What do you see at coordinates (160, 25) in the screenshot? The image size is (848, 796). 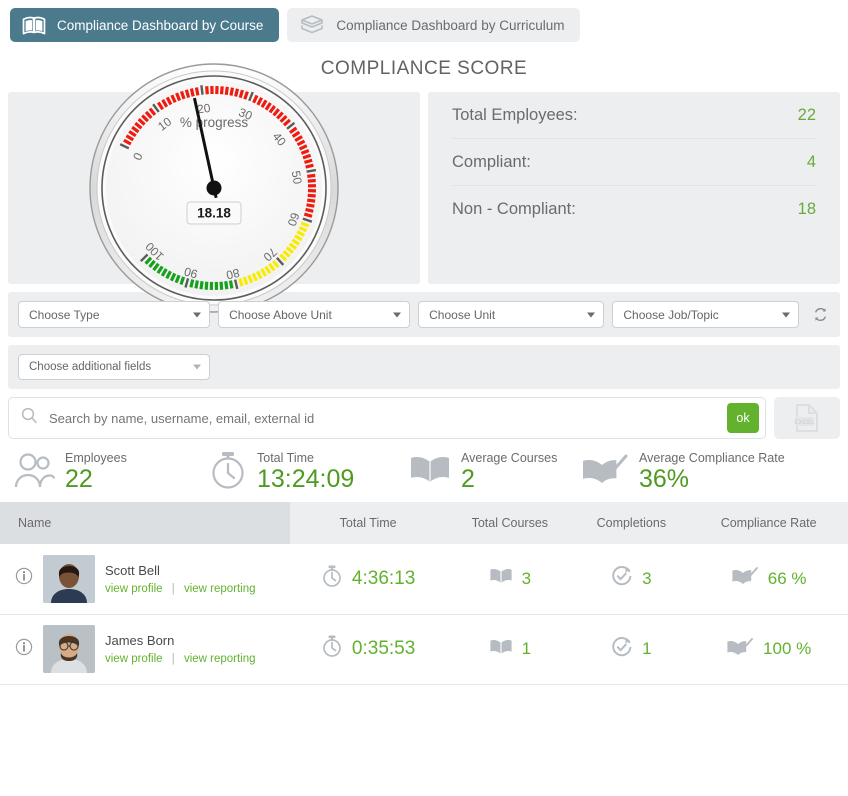 I see `tab-label: Compliance Dashboard by Course` at bounding box center [160, 25].